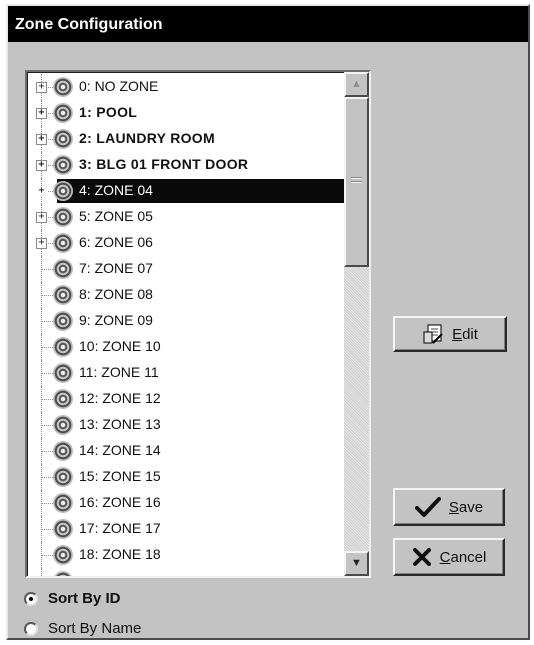 This screenshot has width=534, height=645. What do you see at coordinates (466, 507) in the screenshot?
I see `save-button-label: Save` at bounding box center [466, 507].